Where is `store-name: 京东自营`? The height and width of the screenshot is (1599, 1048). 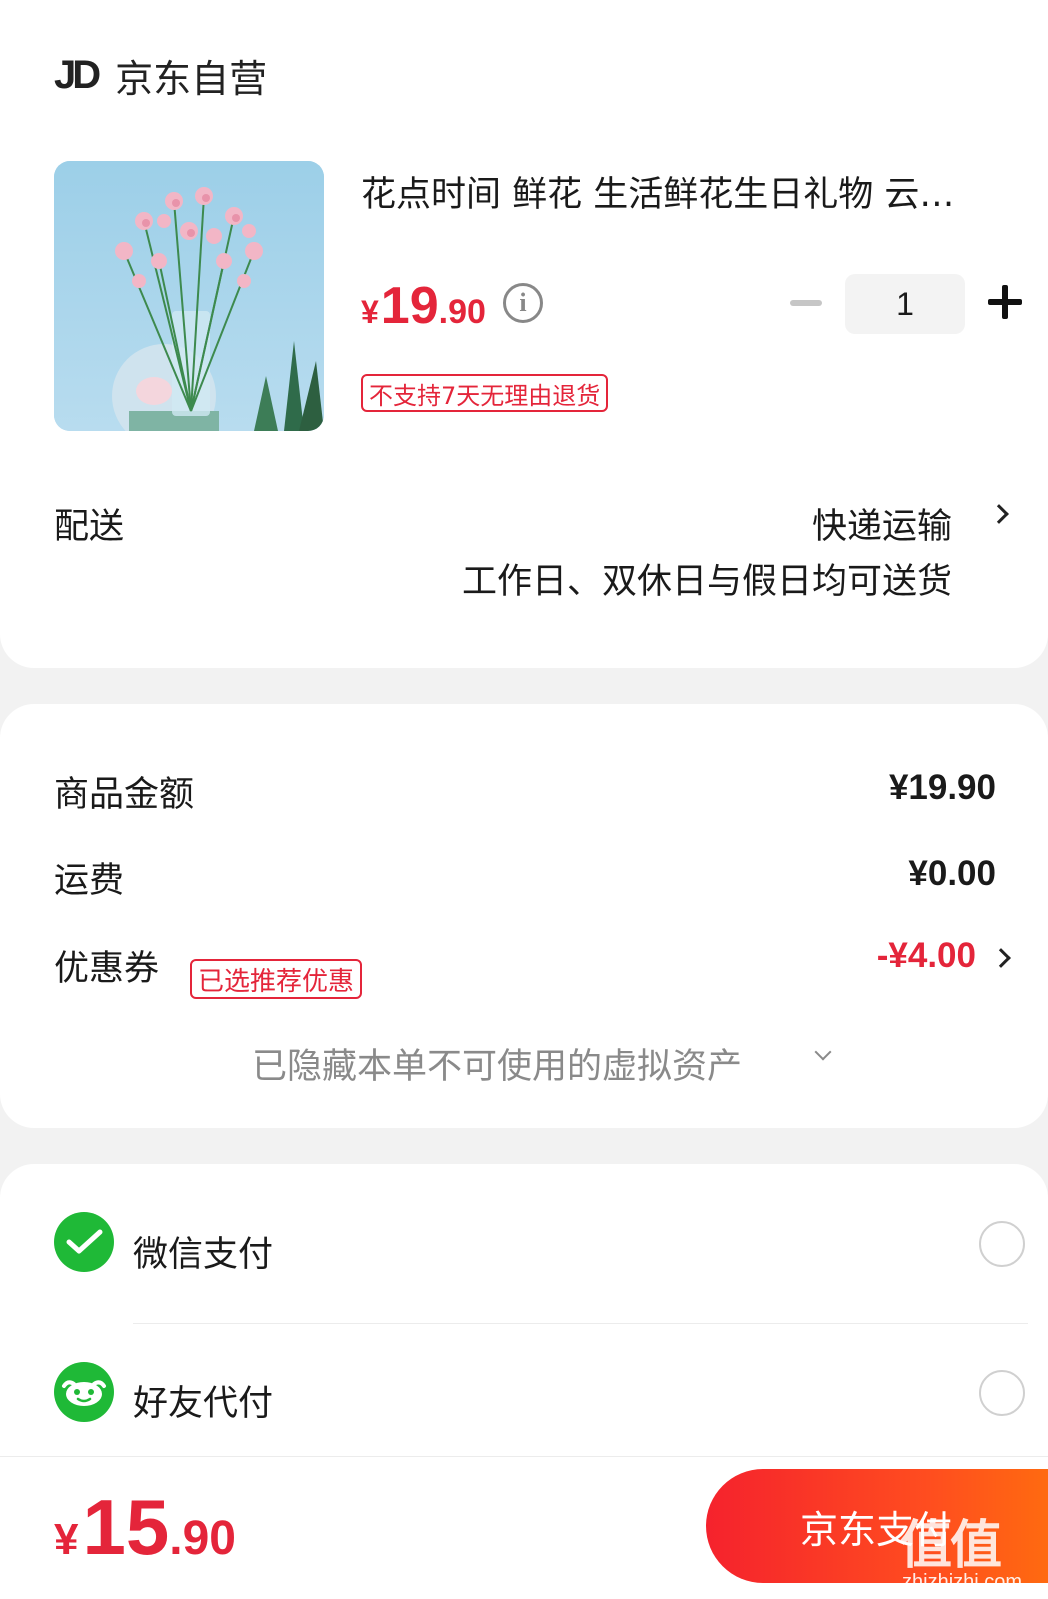
store-name: 京东自营 is located at coordinates (191, 79).